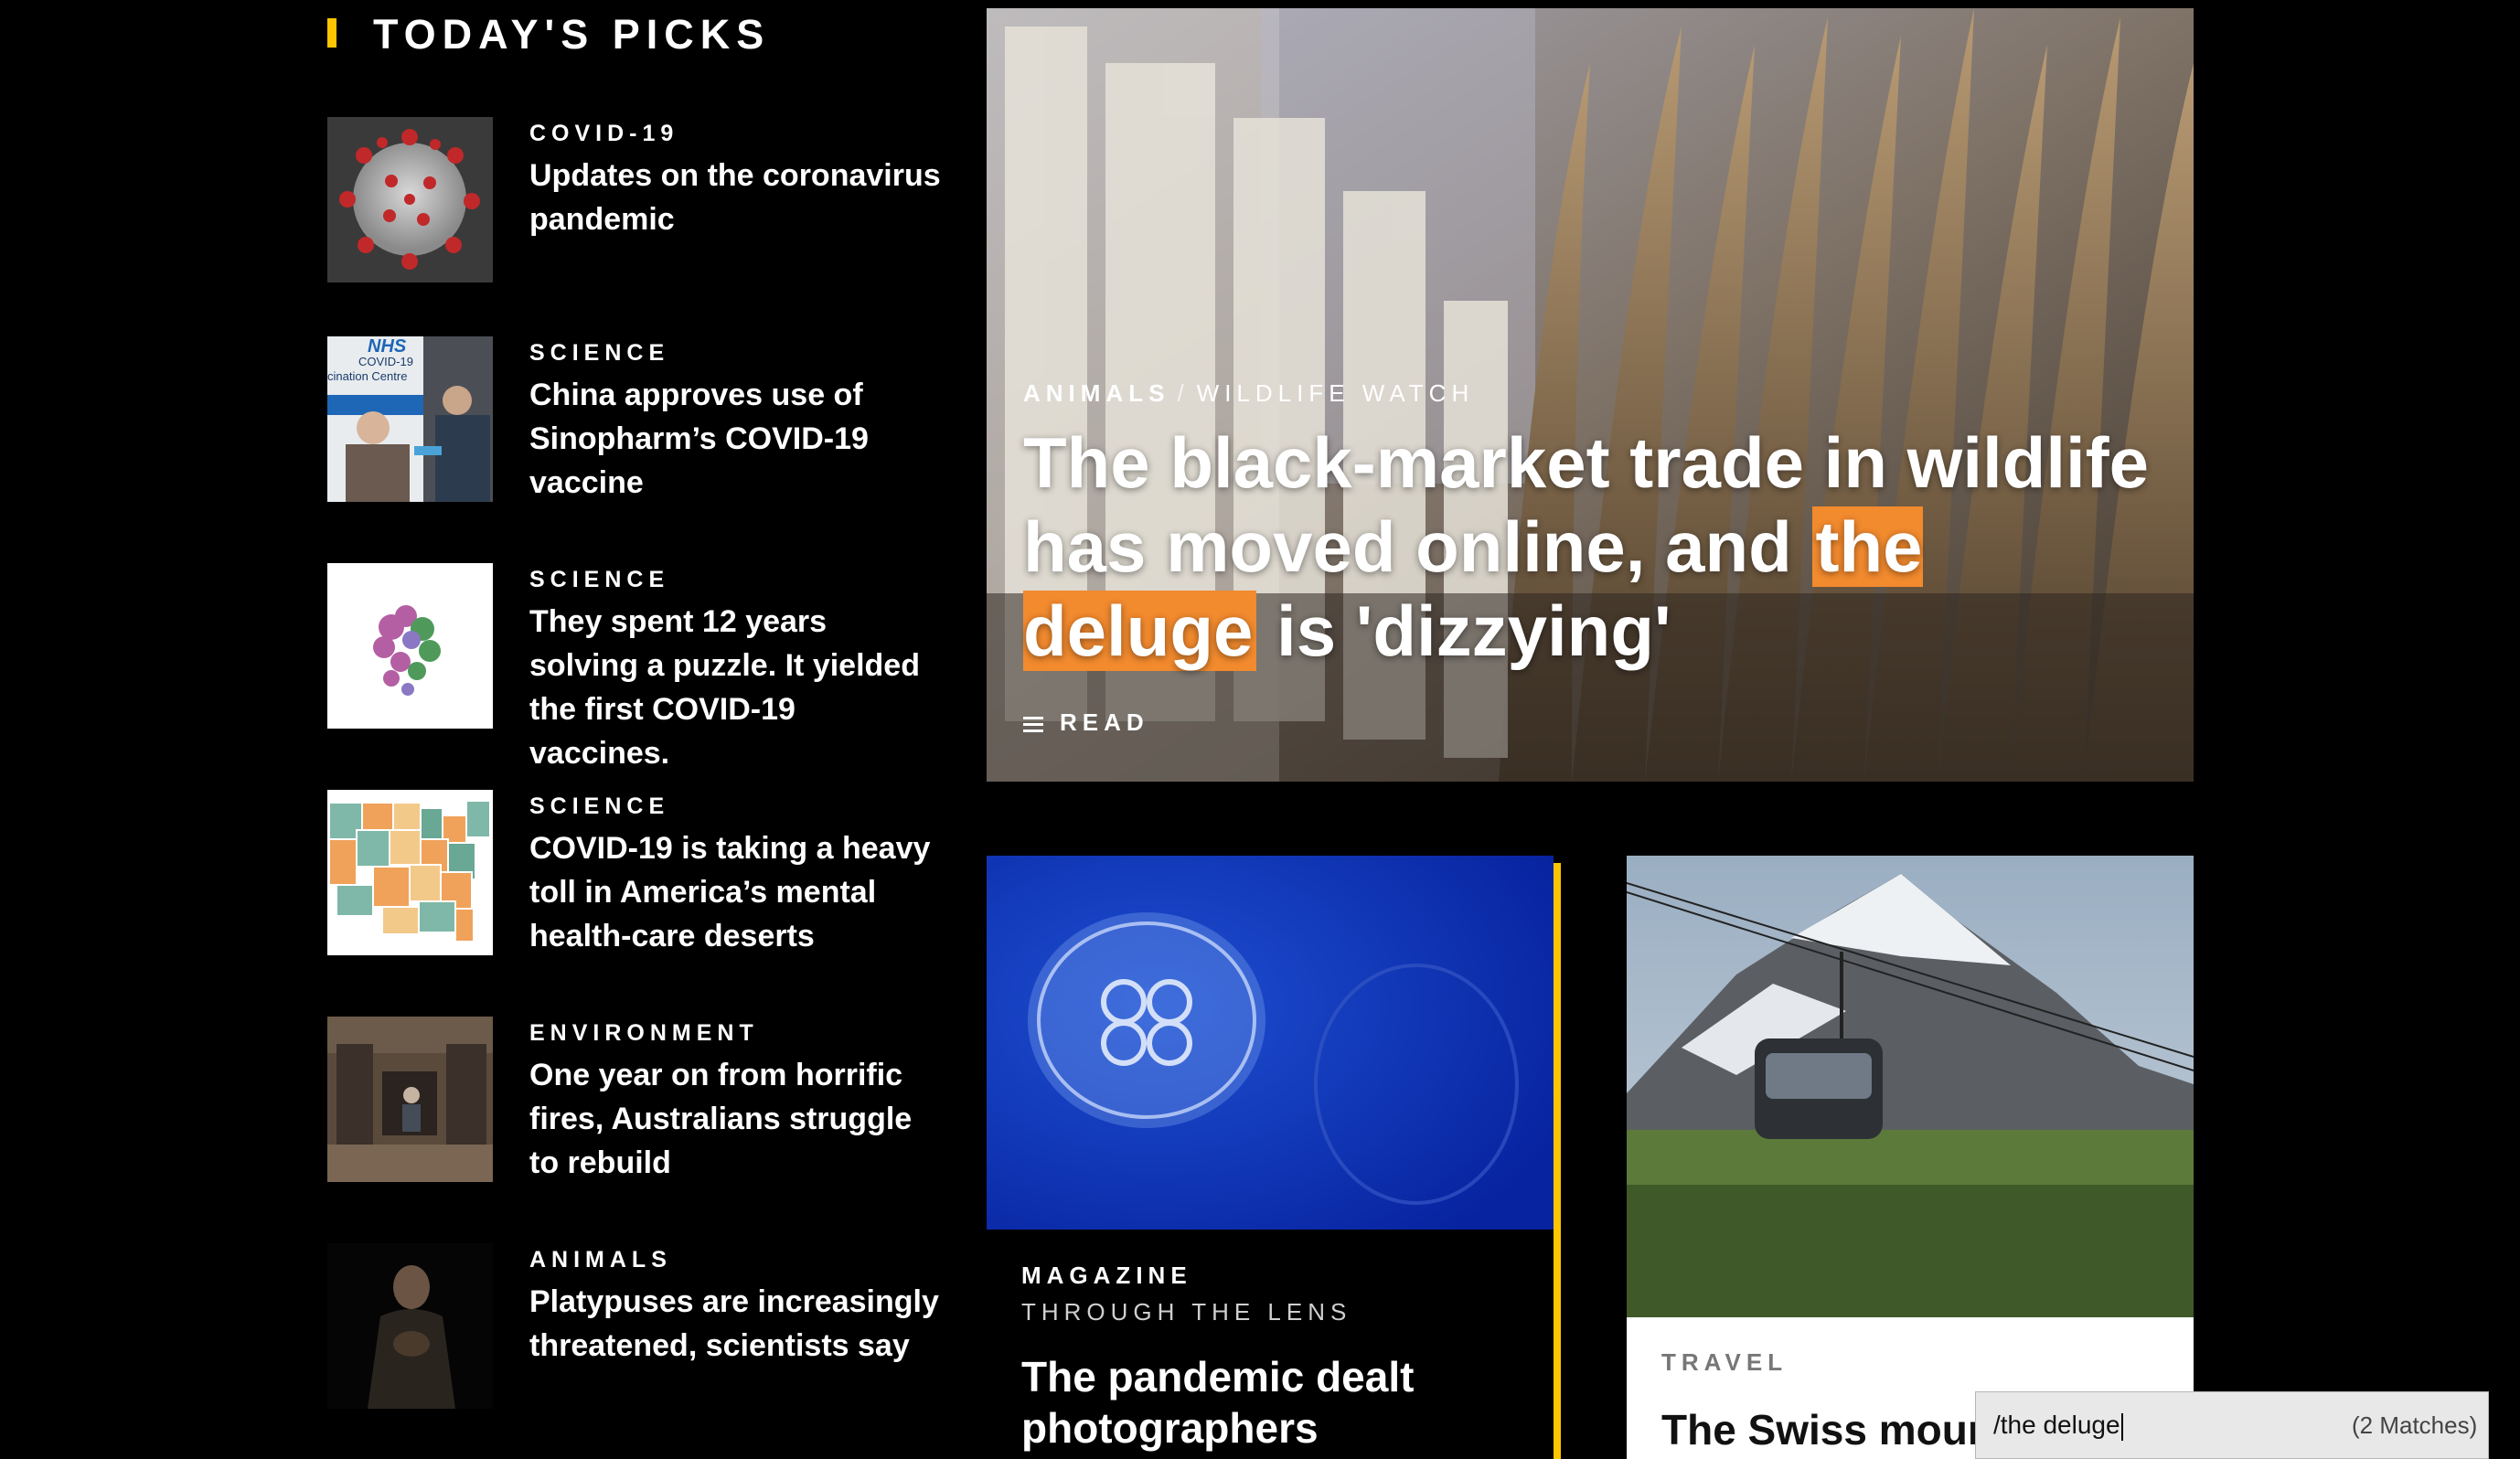  I want to click on pick-category: COVID-19, so click(603, 133).